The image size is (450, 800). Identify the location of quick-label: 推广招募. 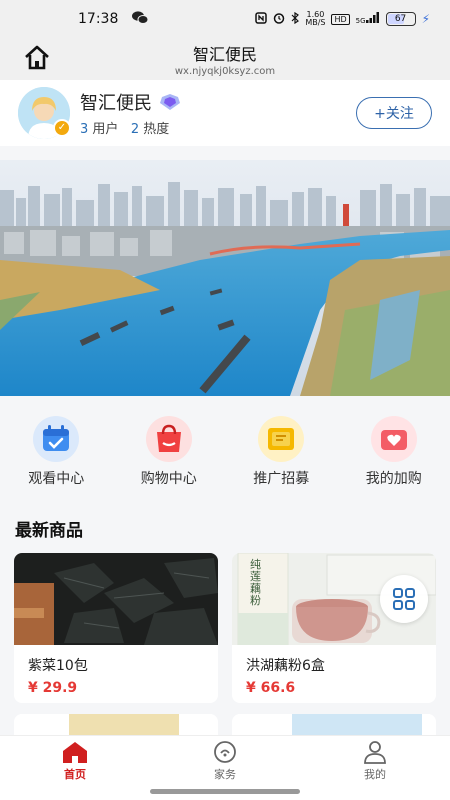
(281, 479).